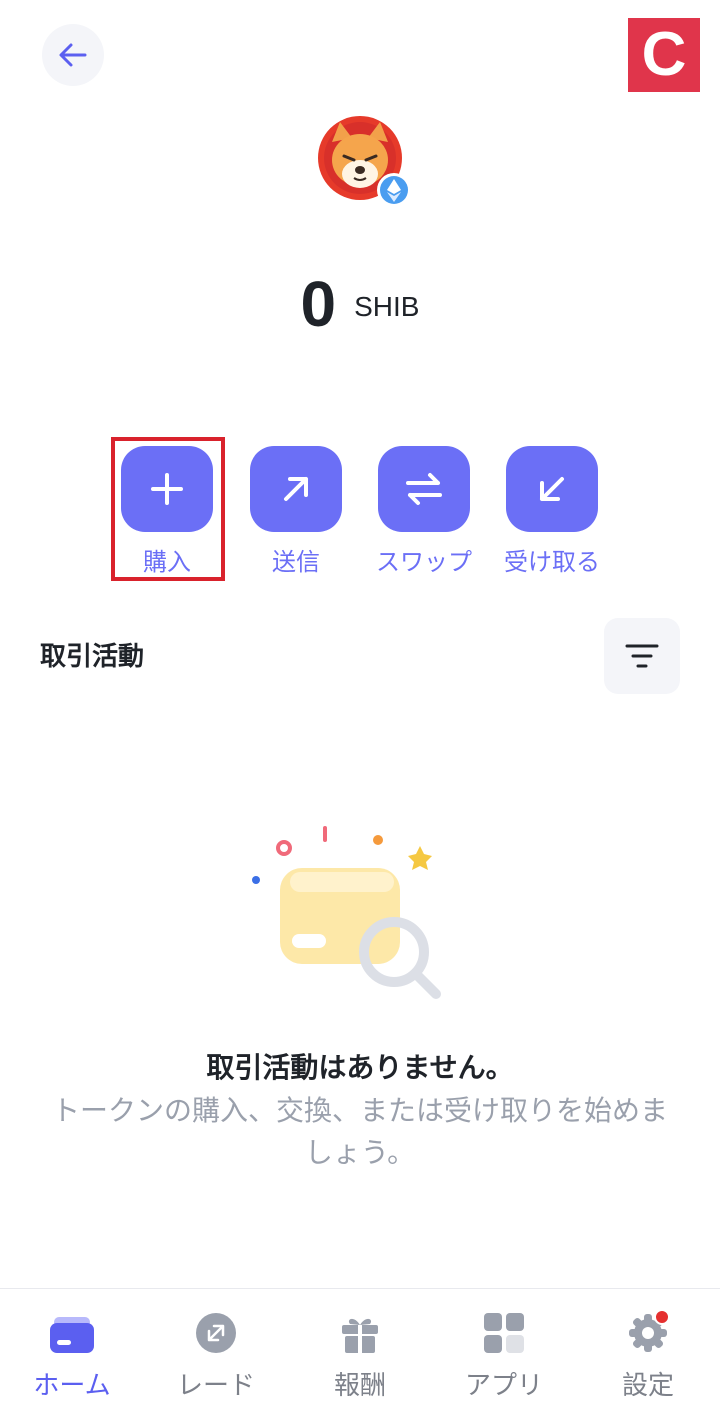 The width and height of the screenshot is (720, 1404). I want to click on nav-rewards: 報酬, so click(360, 1346).